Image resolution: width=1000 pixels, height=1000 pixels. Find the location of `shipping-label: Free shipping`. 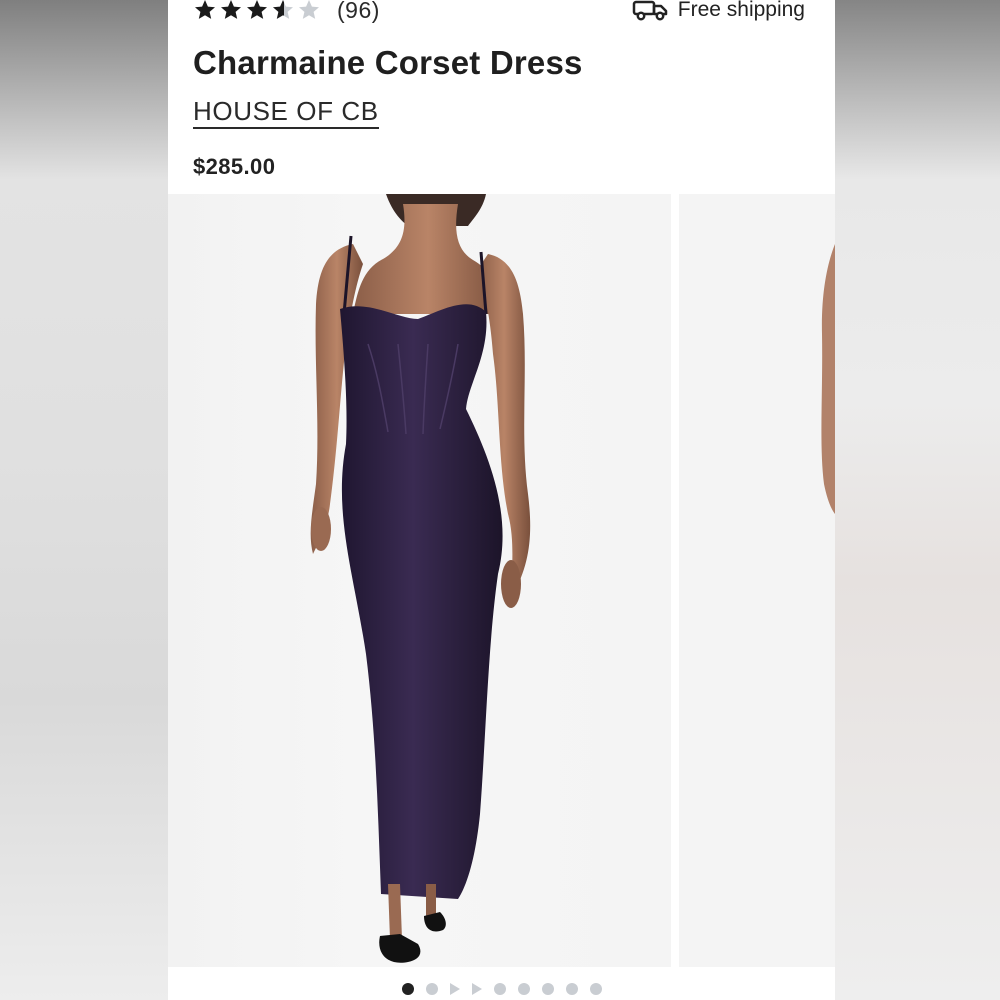

shipping-label: Free shipping is located at coordinates (741, 10).